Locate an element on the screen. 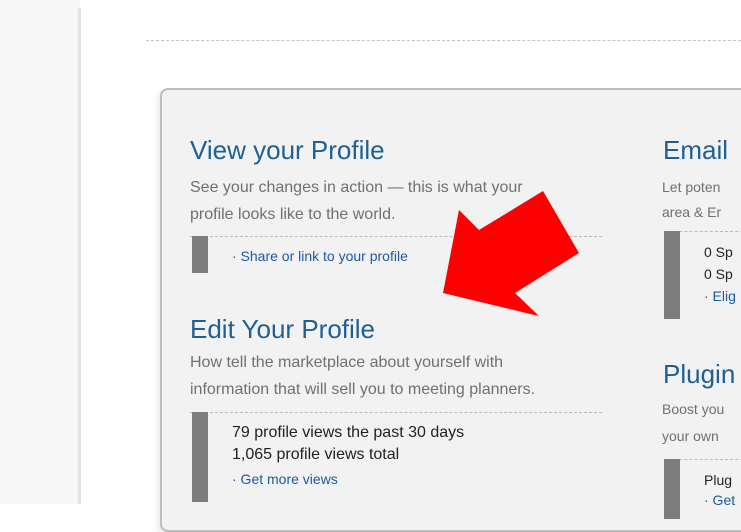 The height and width of the screenshot is (532, 741). email-stat2: 0 Sp is located at coordinates (718, 274).